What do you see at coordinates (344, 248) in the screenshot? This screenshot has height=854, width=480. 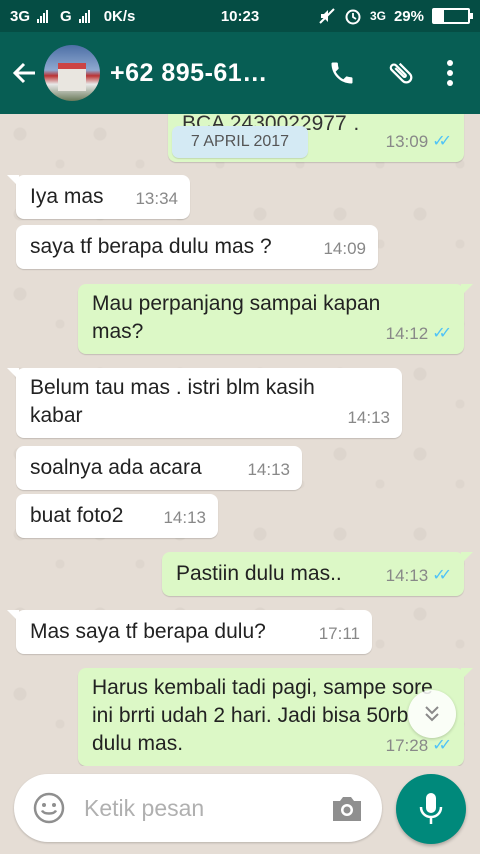 I see `message-time: 14:09` at bounding box center [344, 248].